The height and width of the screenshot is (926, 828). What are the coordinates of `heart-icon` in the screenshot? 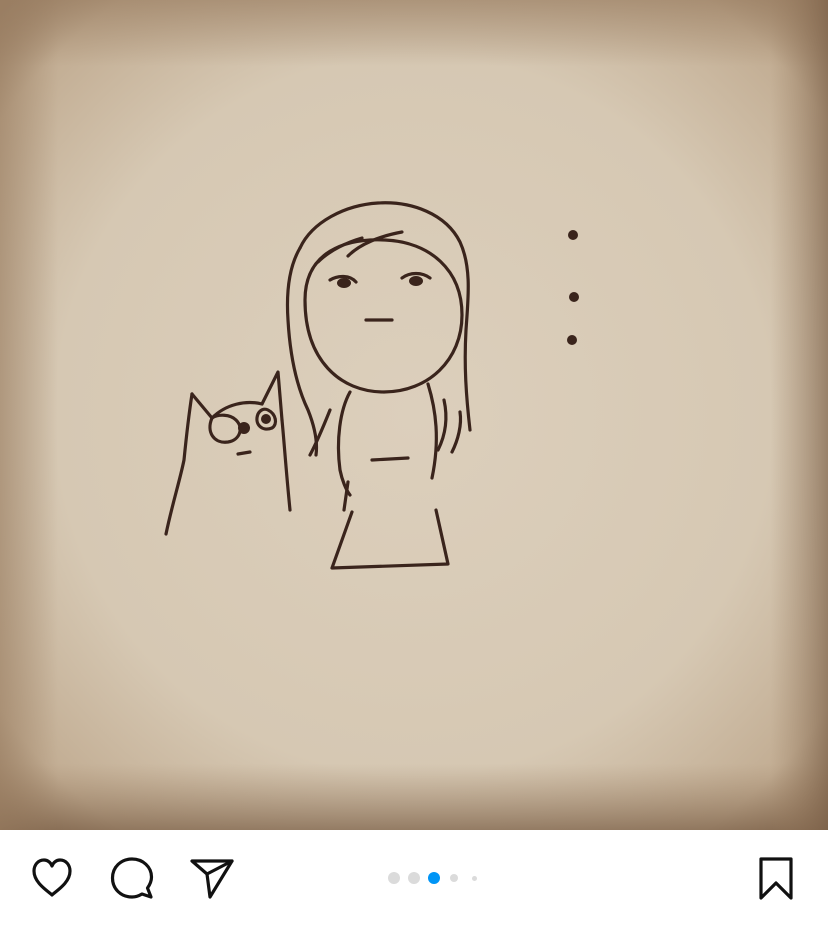 It's located at (52, 877).